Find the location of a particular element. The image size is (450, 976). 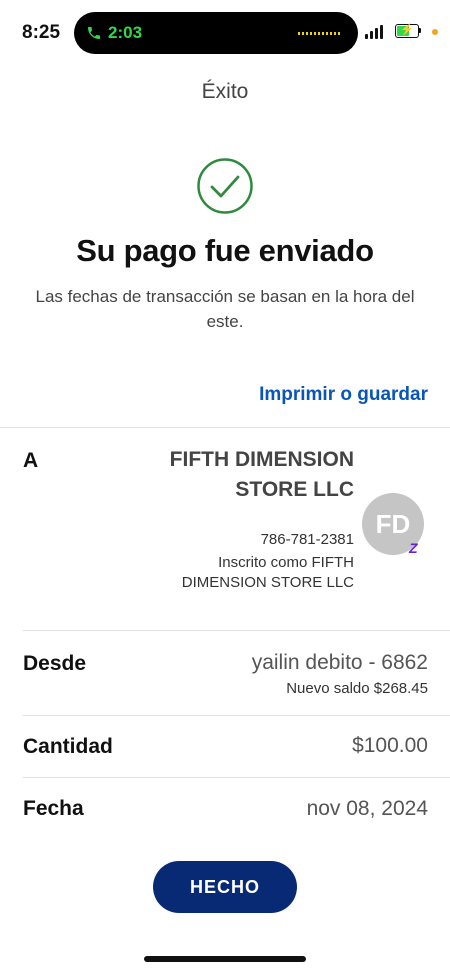

amount-label: Cantidad is located at coordinates (68, 746).